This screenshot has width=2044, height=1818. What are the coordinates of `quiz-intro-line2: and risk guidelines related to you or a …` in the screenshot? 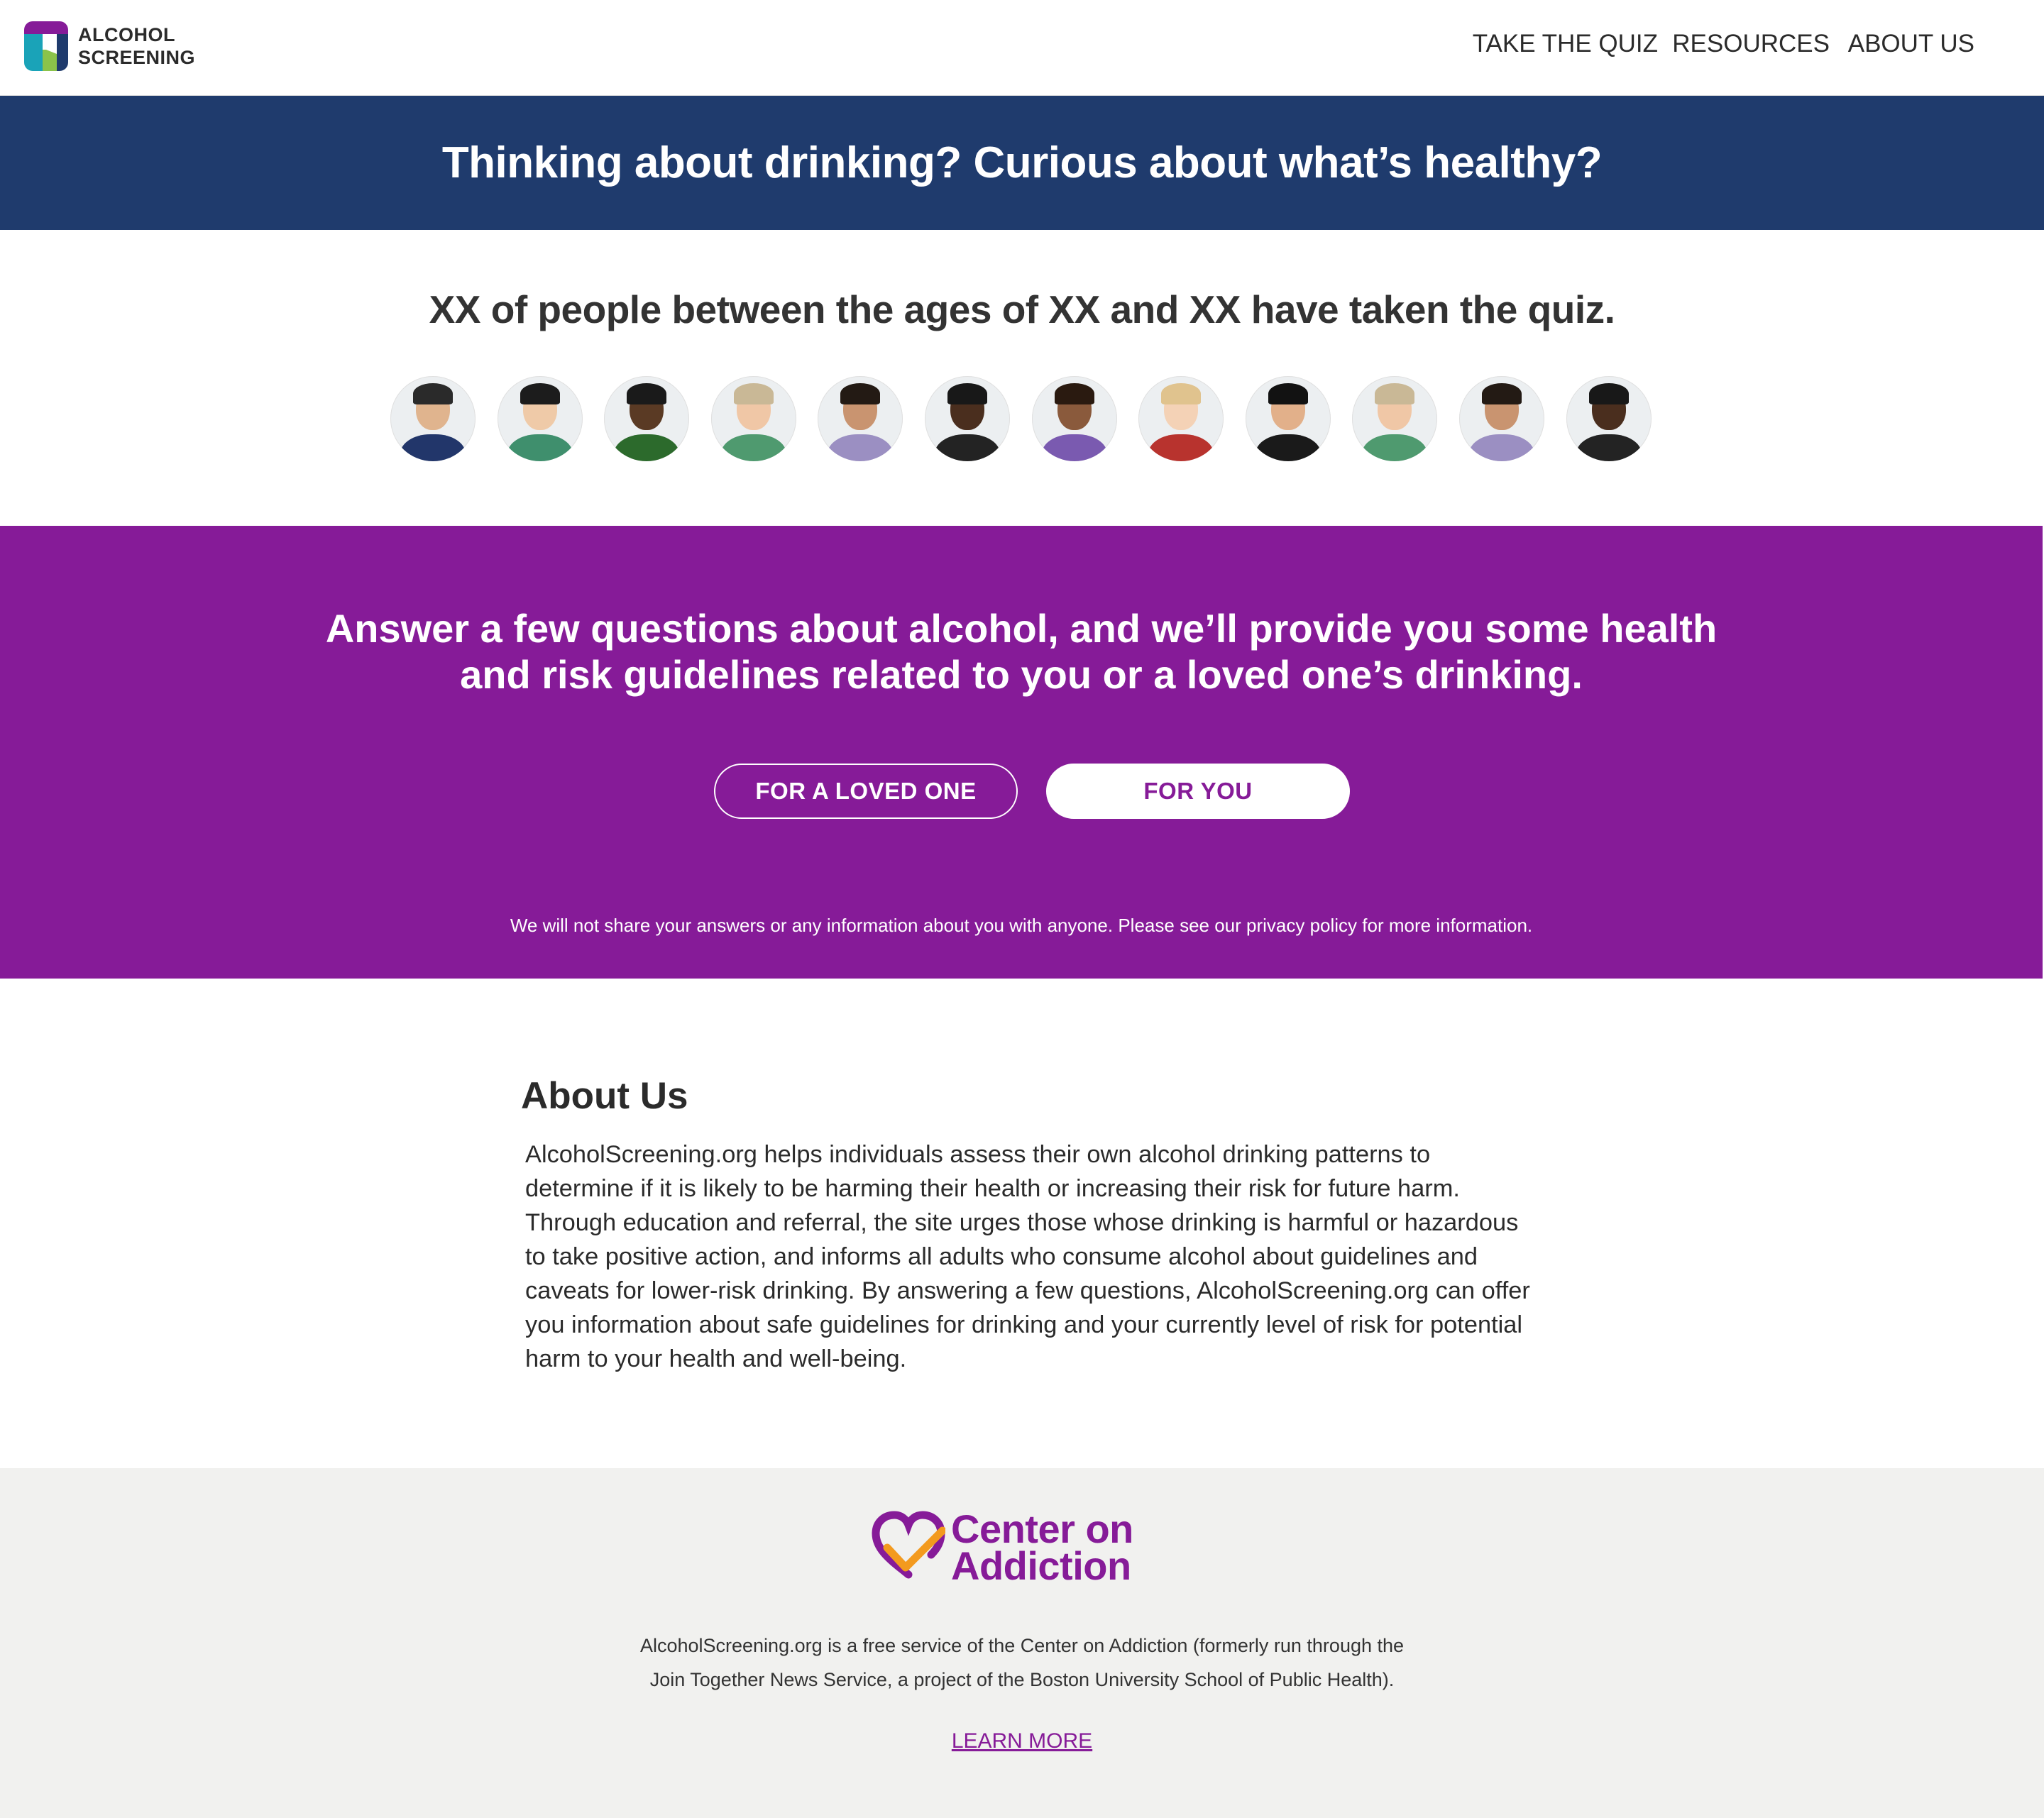 It's located at (1022, 674).